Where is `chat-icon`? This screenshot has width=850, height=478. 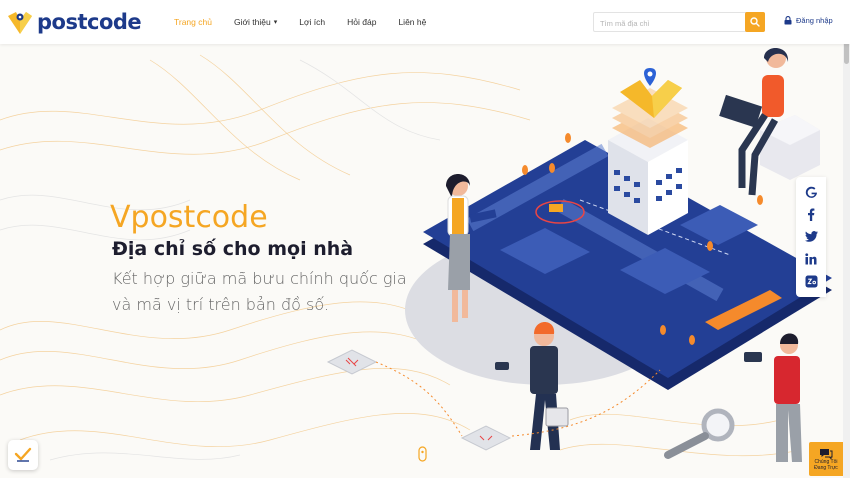 chat-icon is located at coordinates (826, 453).